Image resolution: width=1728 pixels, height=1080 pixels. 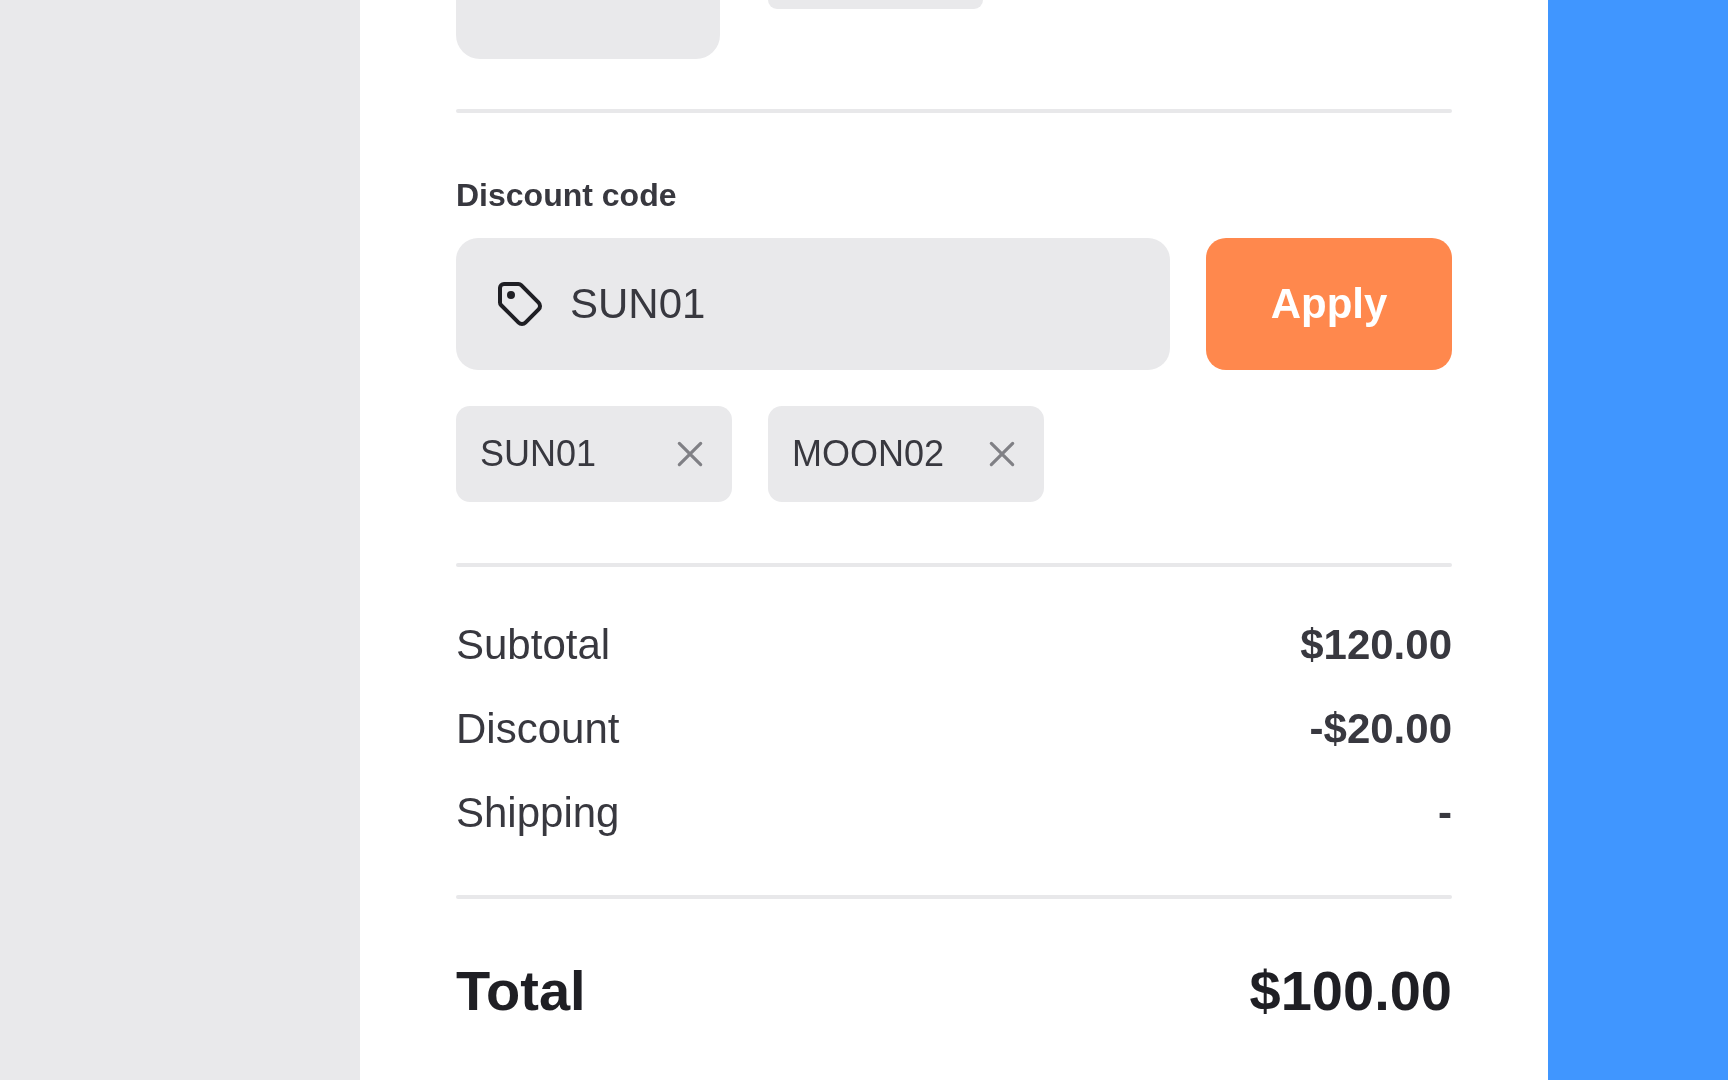 What do you see at coordinates (538, 813) in the screenshot?
I see `summary-label: Shipping` at bounding box center [538, 813].